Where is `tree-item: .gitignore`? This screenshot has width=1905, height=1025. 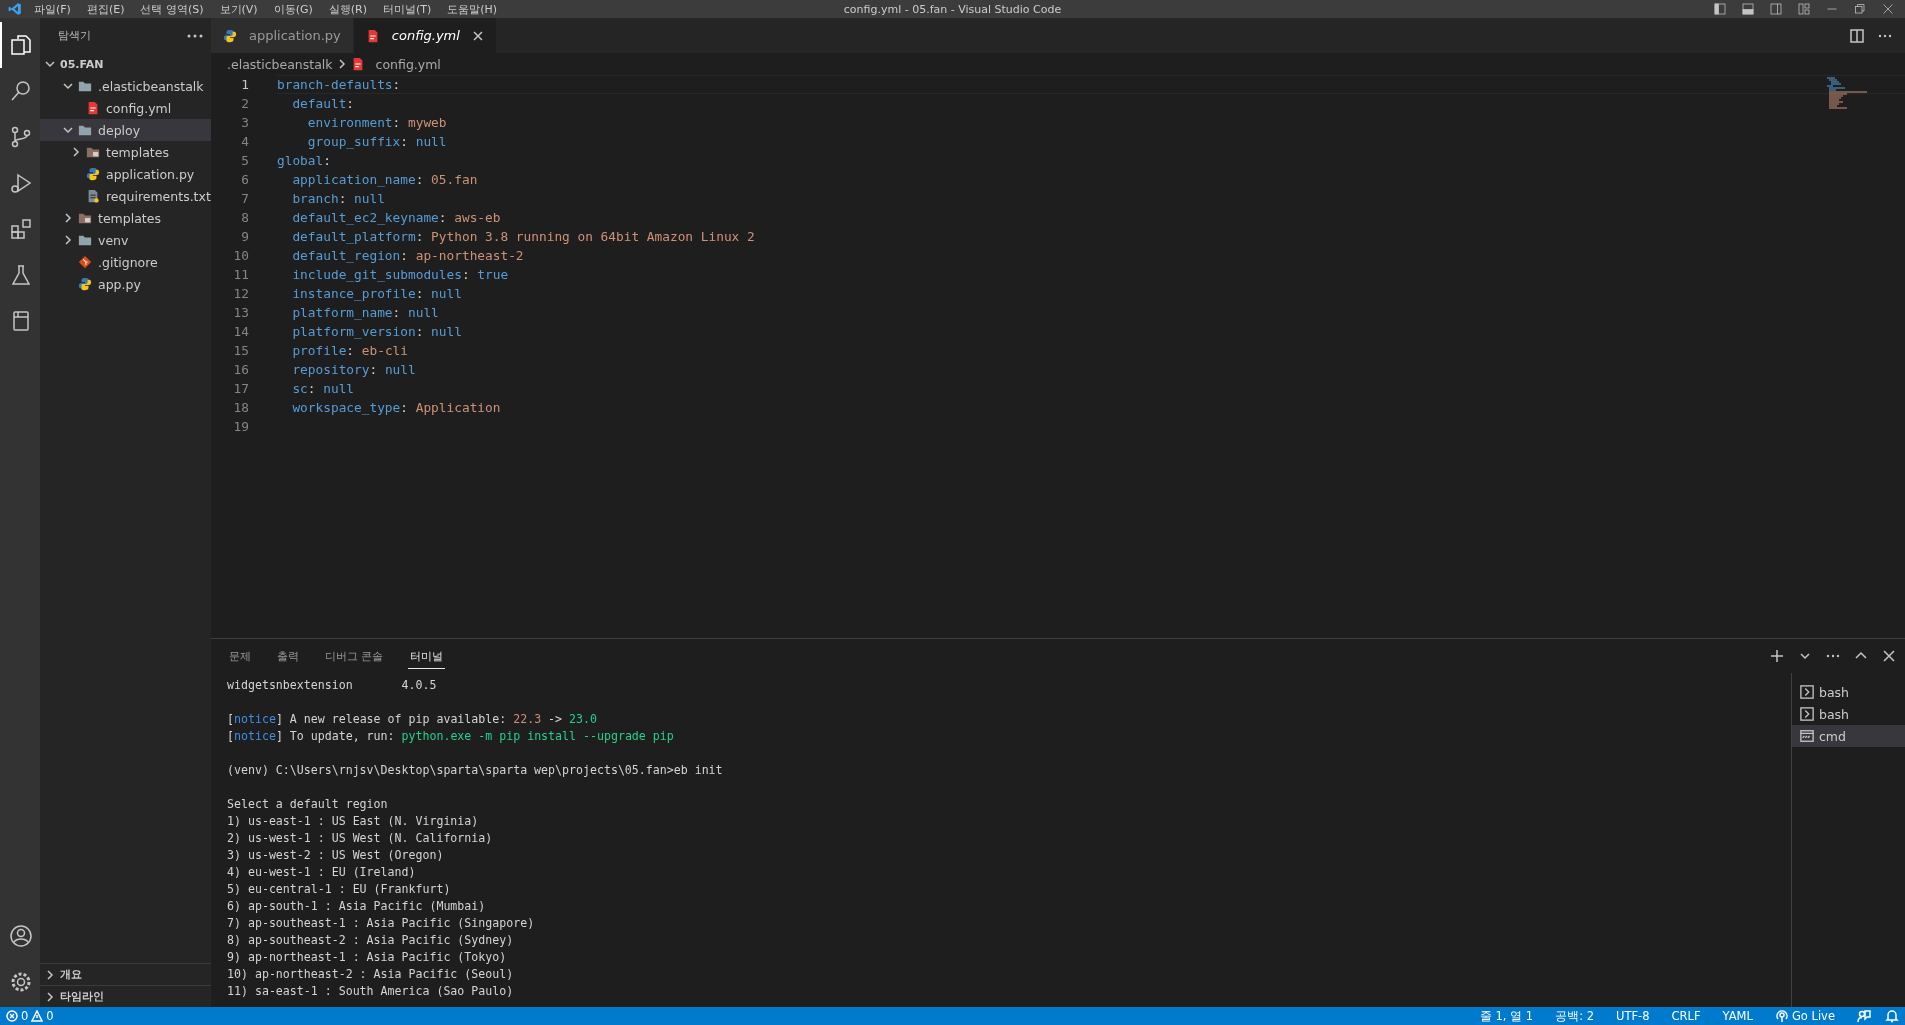 tree-item: .gitignore is located at coordinates (125, 262).